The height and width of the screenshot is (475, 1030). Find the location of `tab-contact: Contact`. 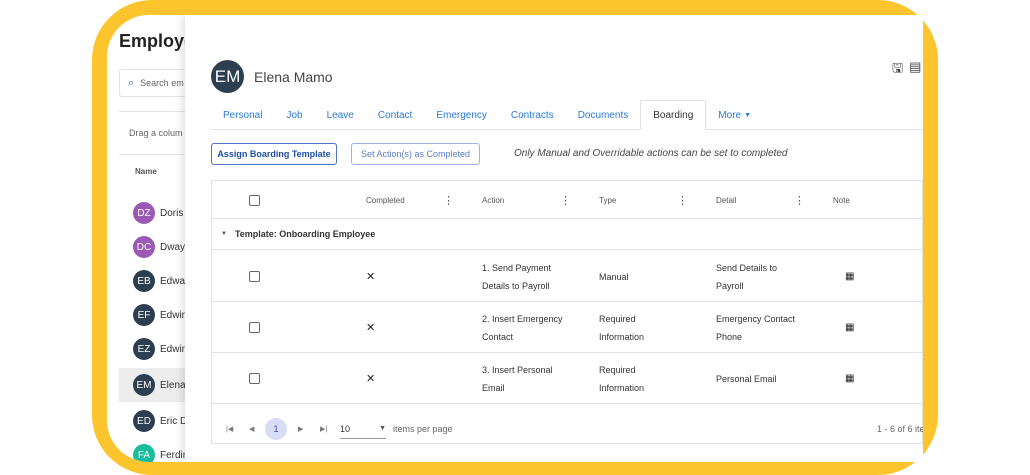

tab-contact: Contact is located at coordinates (395, 115).